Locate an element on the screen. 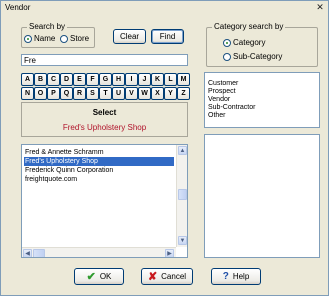 The image size is (329, 296). letter-button-z: Z is located at coordinates (183, 93).